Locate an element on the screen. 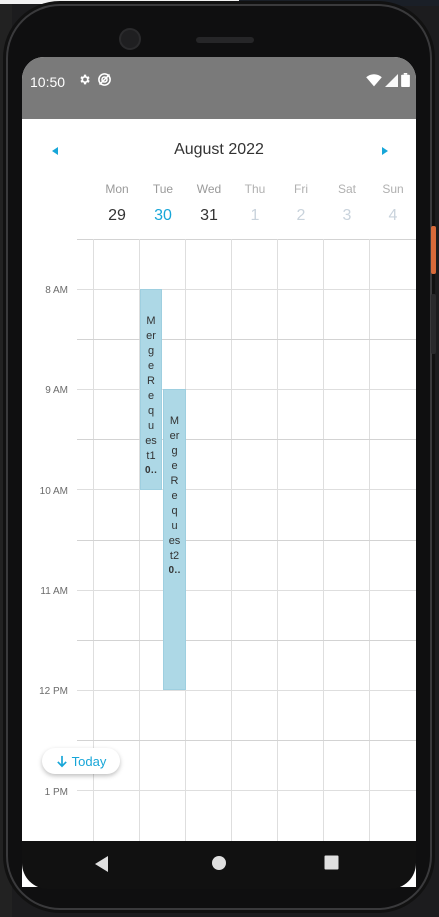 The image size is (439, 917). hour-label-12pm: 12 PM is located at coordinates (53, 691).